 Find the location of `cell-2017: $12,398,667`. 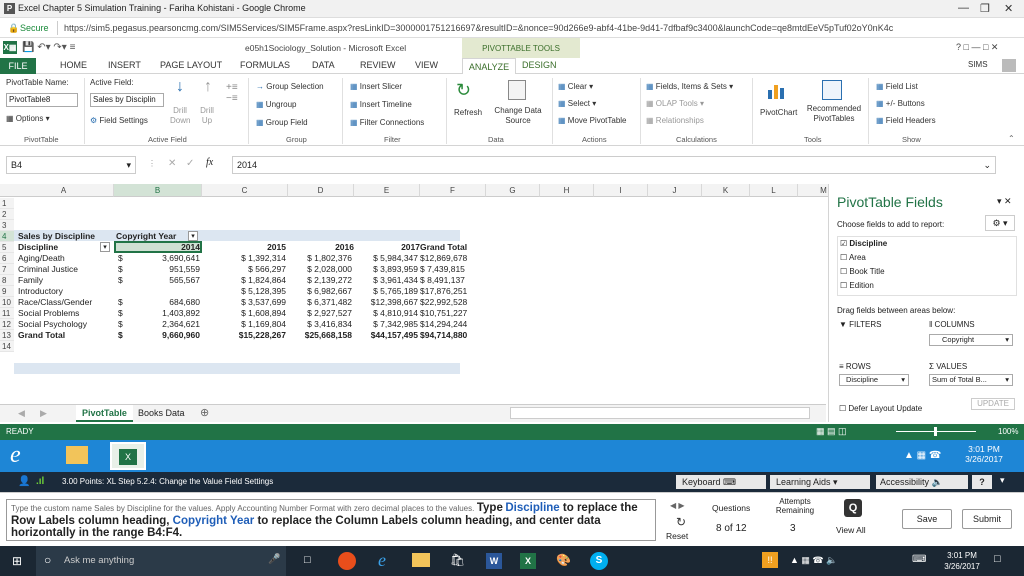

cell-2017: $12,398,667 is located at coordinates (386, 302).